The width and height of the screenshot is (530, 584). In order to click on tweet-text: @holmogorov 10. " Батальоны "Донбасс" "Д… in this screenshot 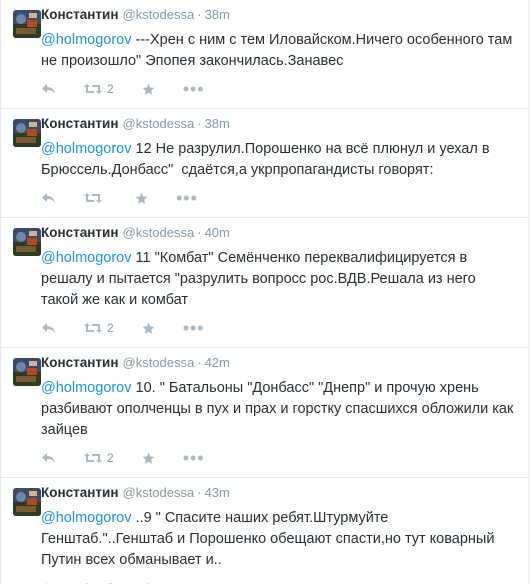, I will do `click(278, 409)`.